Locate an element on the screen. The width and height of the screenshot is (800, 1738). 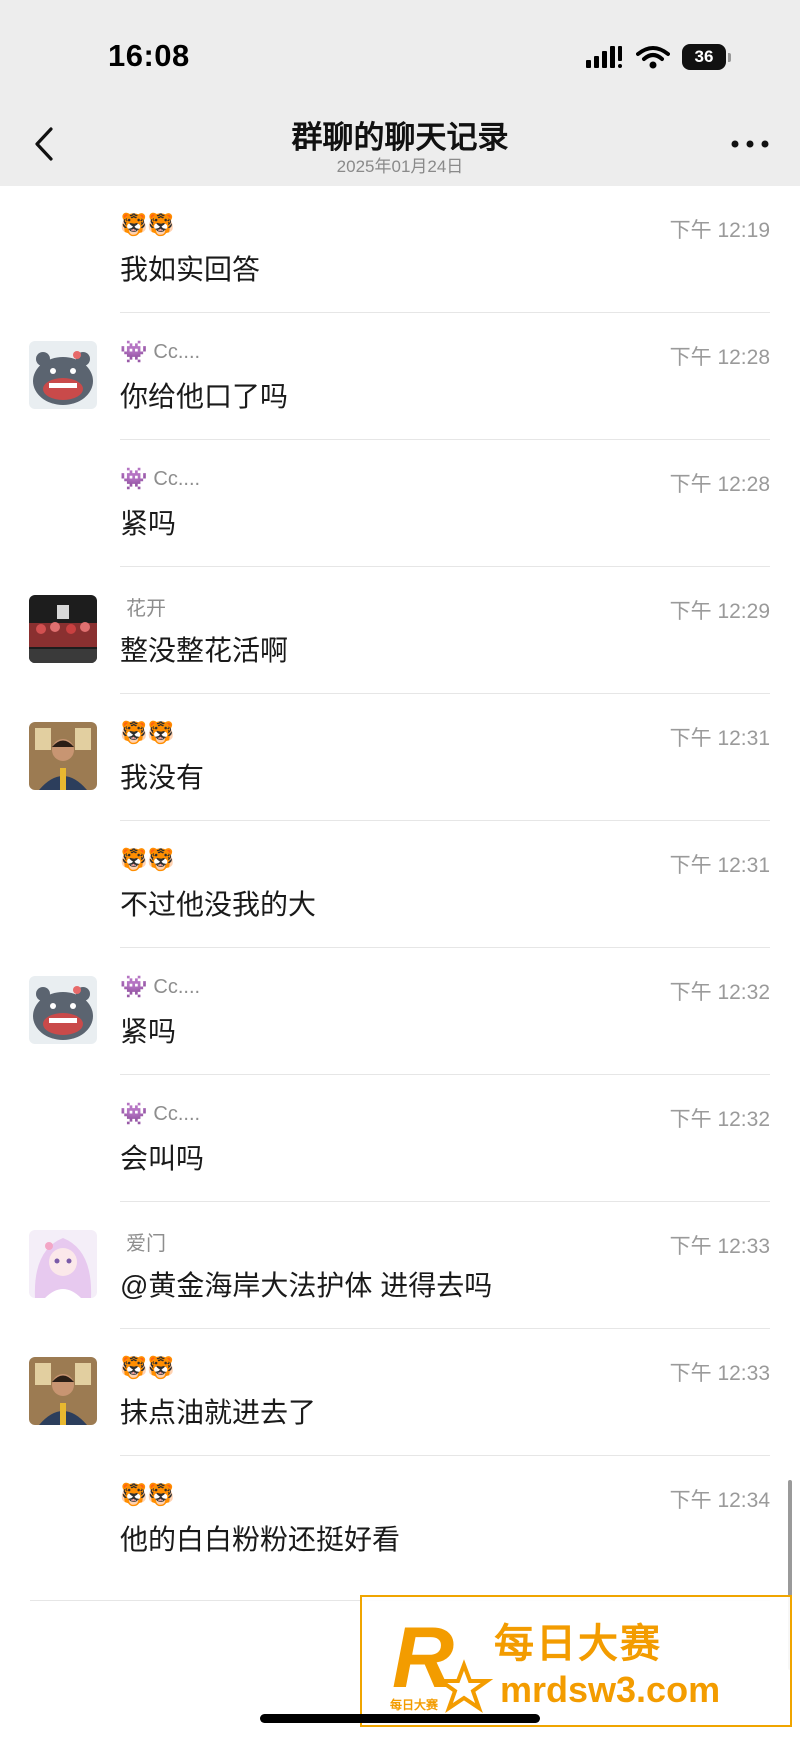
signal-icon is located at coordinates (604, 57).